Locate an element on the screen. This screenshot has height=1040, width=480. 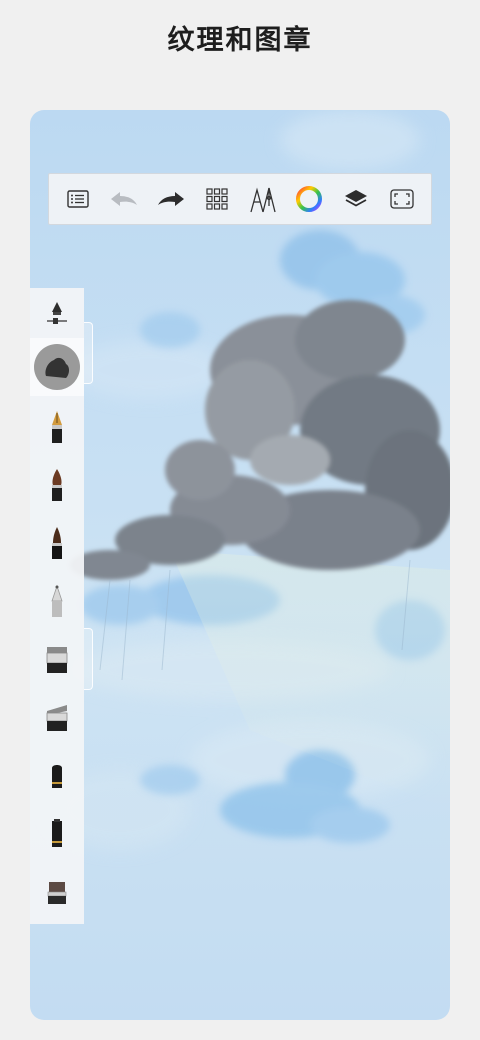
round-brush-icon is located at coordinates (57, 485).